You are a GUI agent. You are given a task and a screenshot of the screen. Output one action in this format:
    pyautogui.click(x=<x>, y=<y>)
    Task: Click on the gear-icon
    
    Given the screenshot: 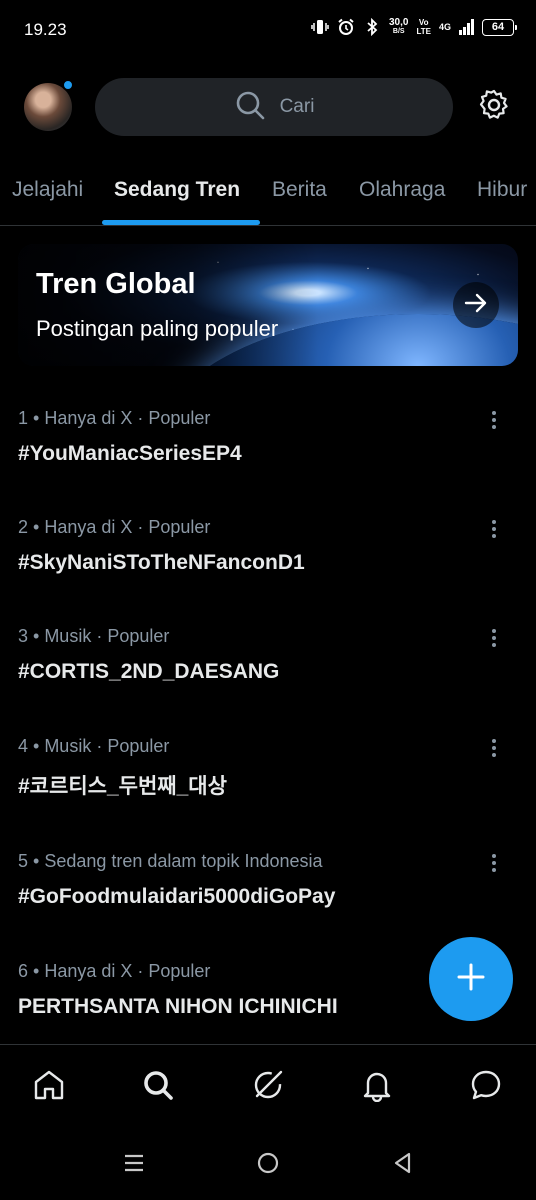 What is the action you would take?
    pyautogui.click(x=494, y=107)
    